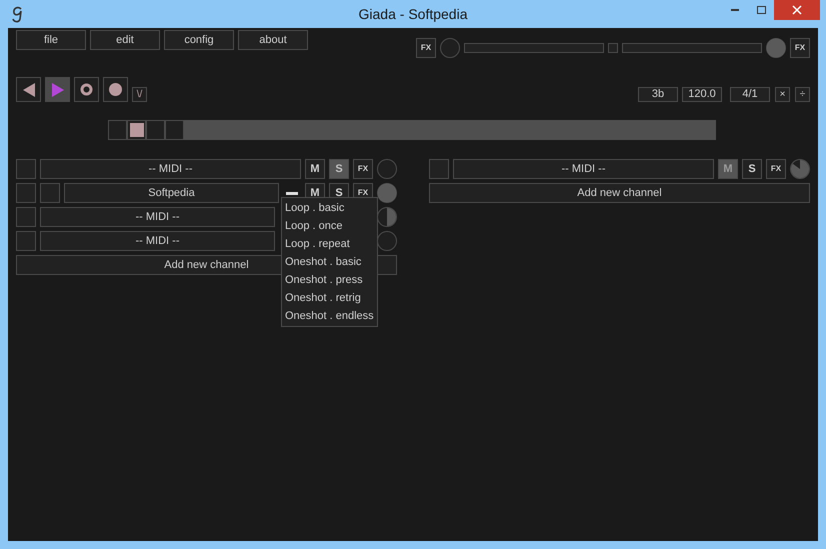  I want to click on window-title: Giada - Softpedia, so click(413, 14).